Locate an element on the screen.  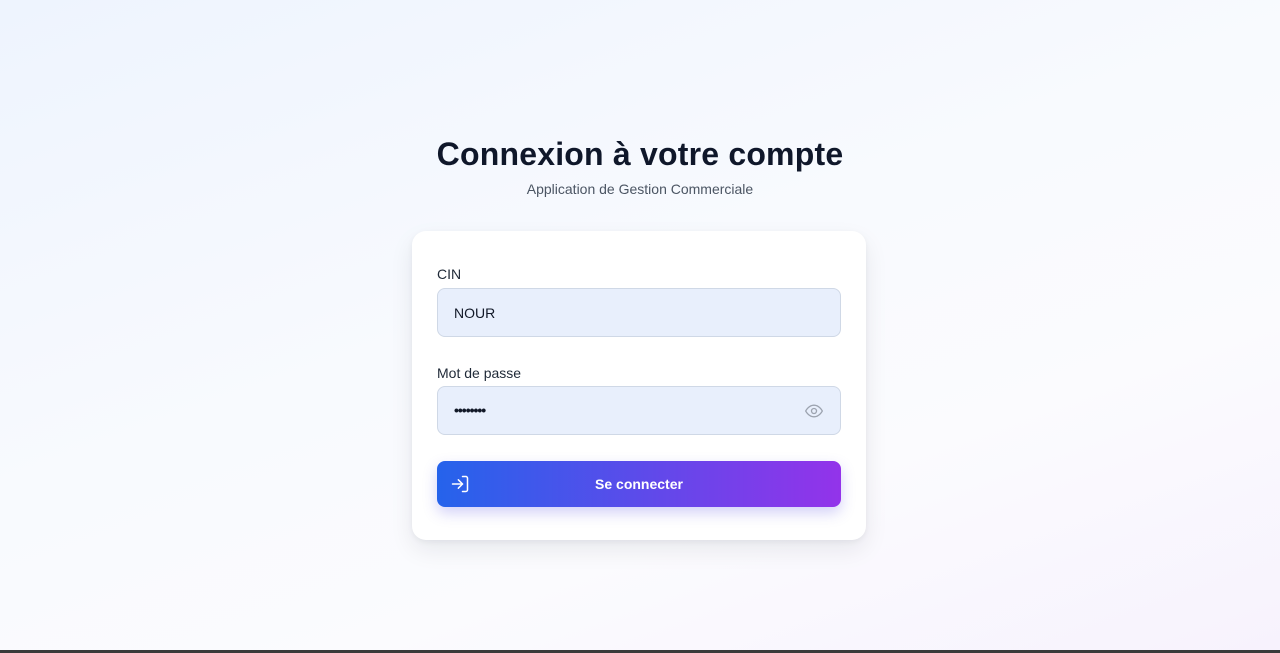
cin-label: CIN is located at coordinates (449, 274).